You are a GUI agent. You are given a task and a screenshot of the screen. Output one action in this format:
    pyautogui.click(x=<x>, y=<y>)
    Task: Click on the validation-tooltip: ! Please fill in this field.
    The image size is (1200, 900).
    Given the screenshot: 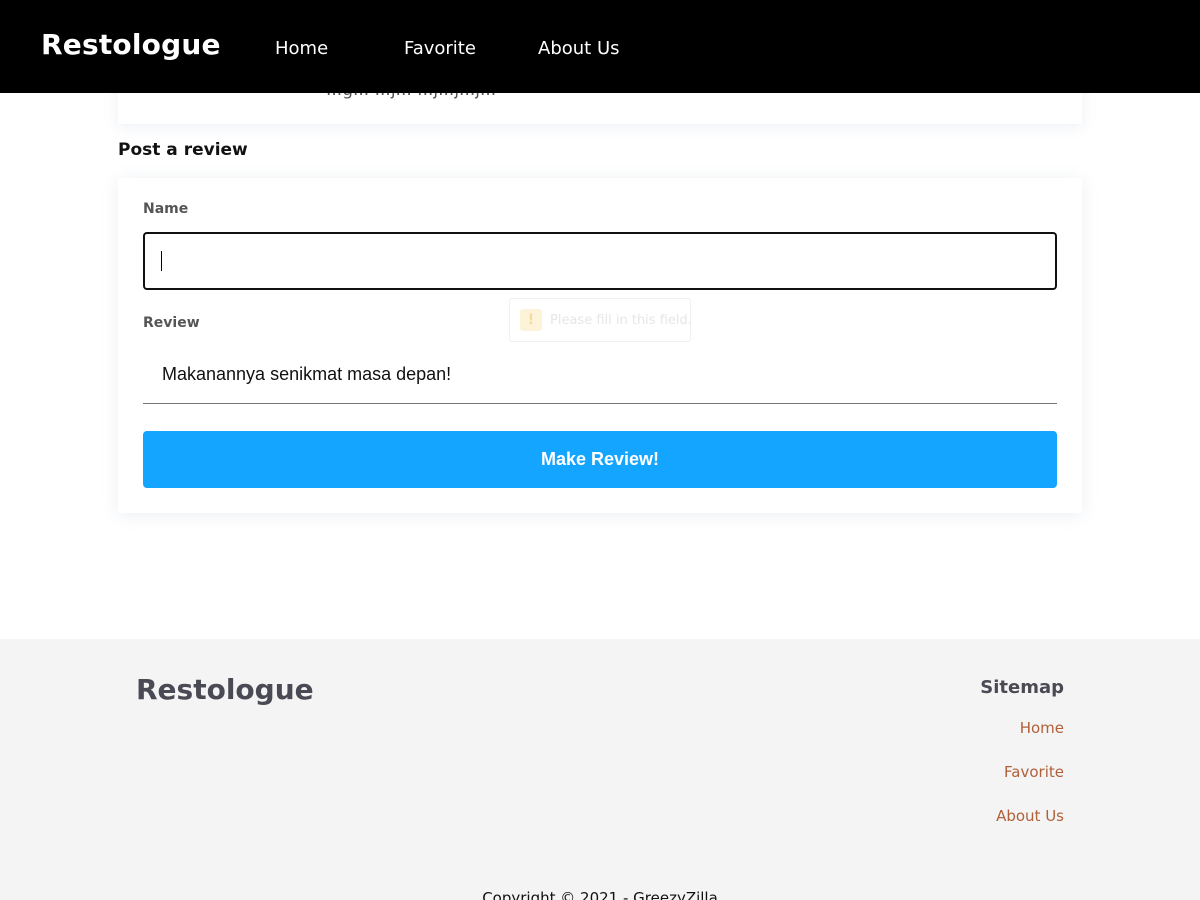 What is the action you would take?
    pyautogui.click(x=600, y=320)
    